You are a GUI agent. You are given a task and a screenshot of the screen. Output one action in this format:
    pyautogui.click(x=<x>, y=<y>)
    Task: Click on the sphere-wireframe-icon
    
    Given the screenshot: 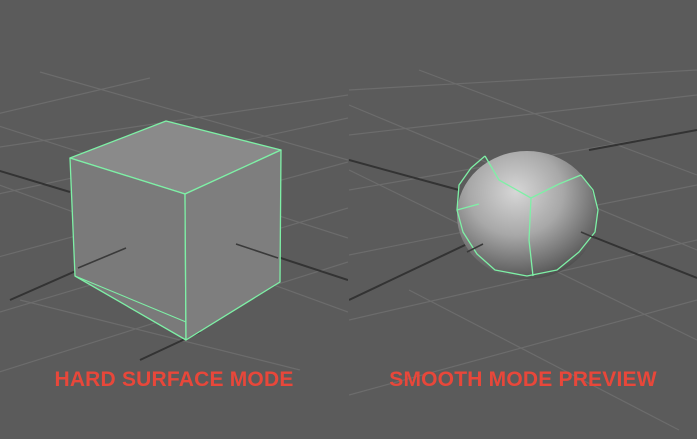 What is the action you would take?
    pyautogui.click(x=527, y=215)
    